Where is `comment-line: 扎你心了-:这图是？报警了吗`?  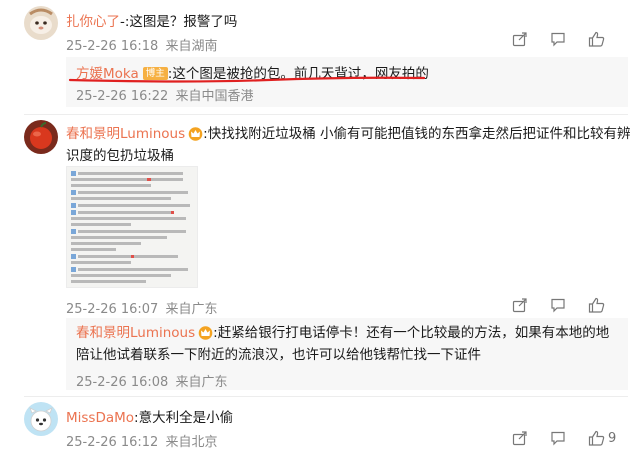
comment-line: 扎你心了-:这图是？报警了吗 is located at coordinates (151, 20).